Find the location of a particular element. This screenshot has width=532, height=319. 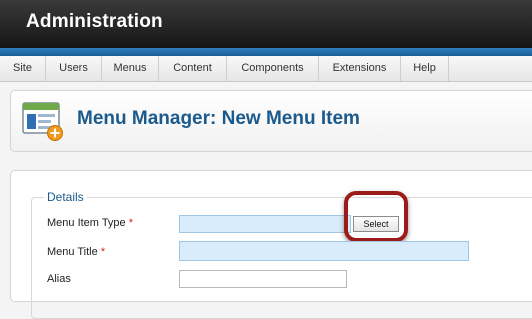

menu-title-field is located at coordinates (324, 251).